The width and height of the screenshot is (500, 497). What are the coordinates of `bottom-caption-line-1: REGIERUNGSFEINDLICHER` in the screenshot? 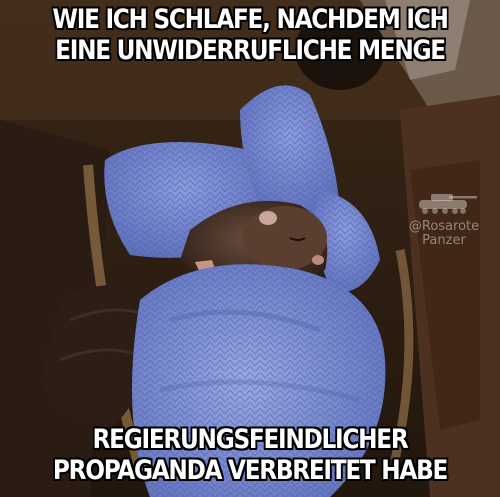 It's located at (250, 439).